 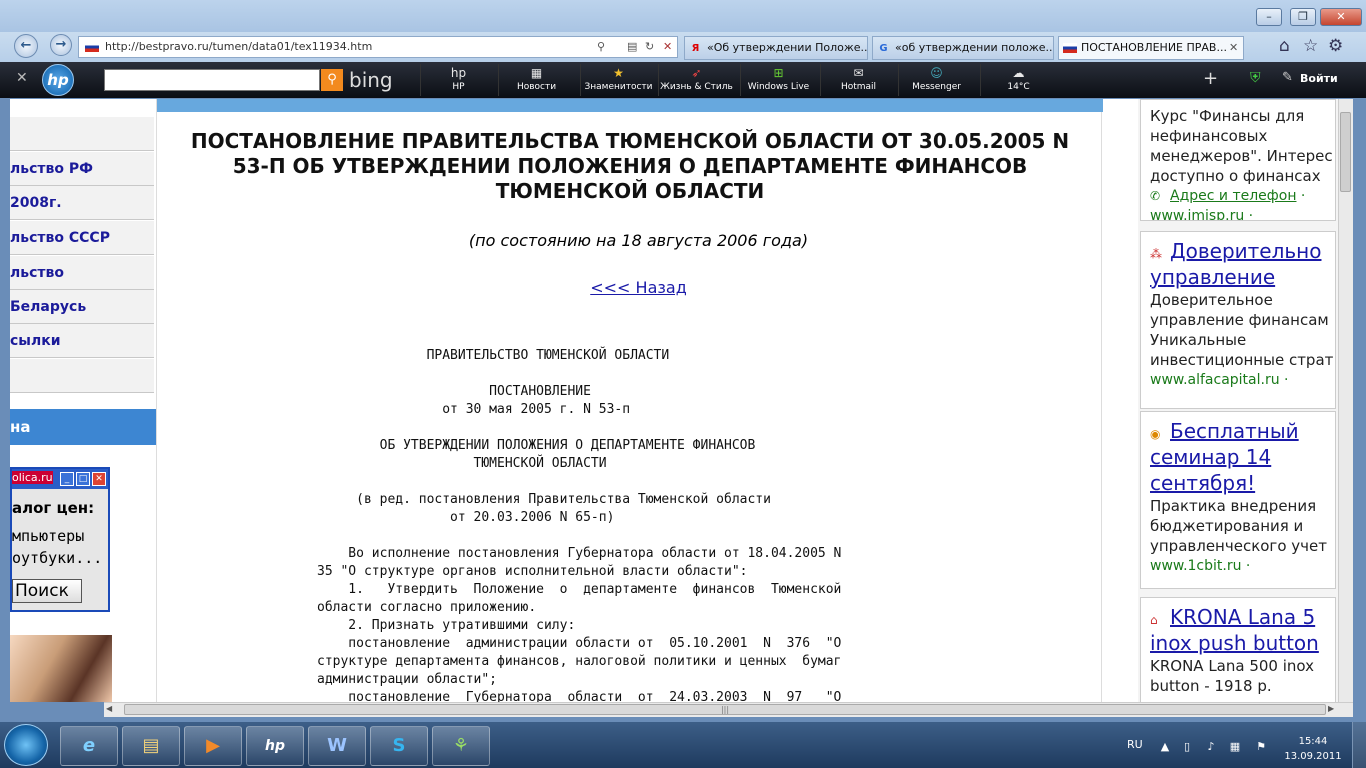 What do you see at coordinates (1156, 254) in the screenshot?
I see `alfa-logo-icon: ⁂` at bounding box center [1156, 254].